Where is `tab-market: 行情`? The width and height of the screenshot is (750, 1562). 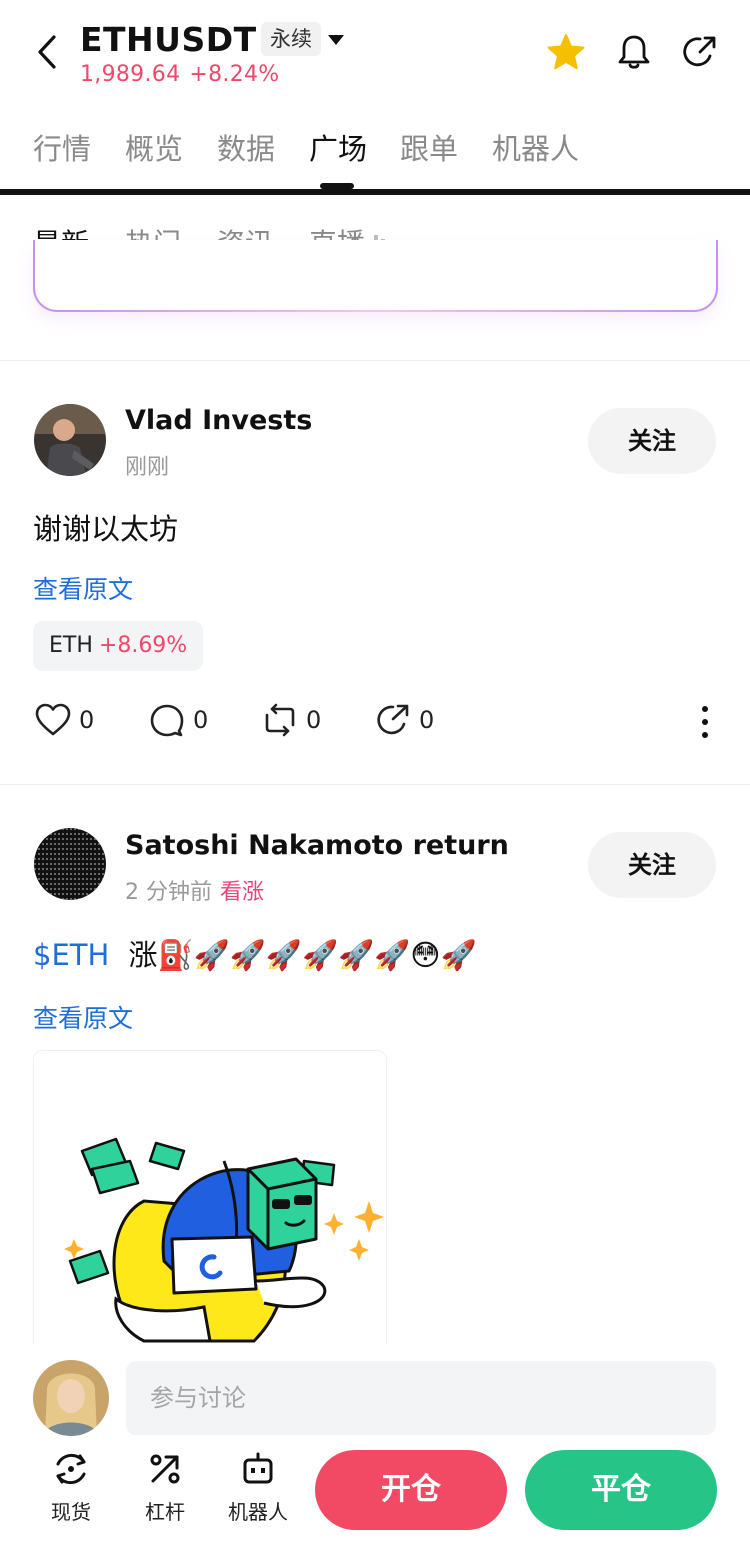 tab-market: 行情 is located at coordinates (62, 147).